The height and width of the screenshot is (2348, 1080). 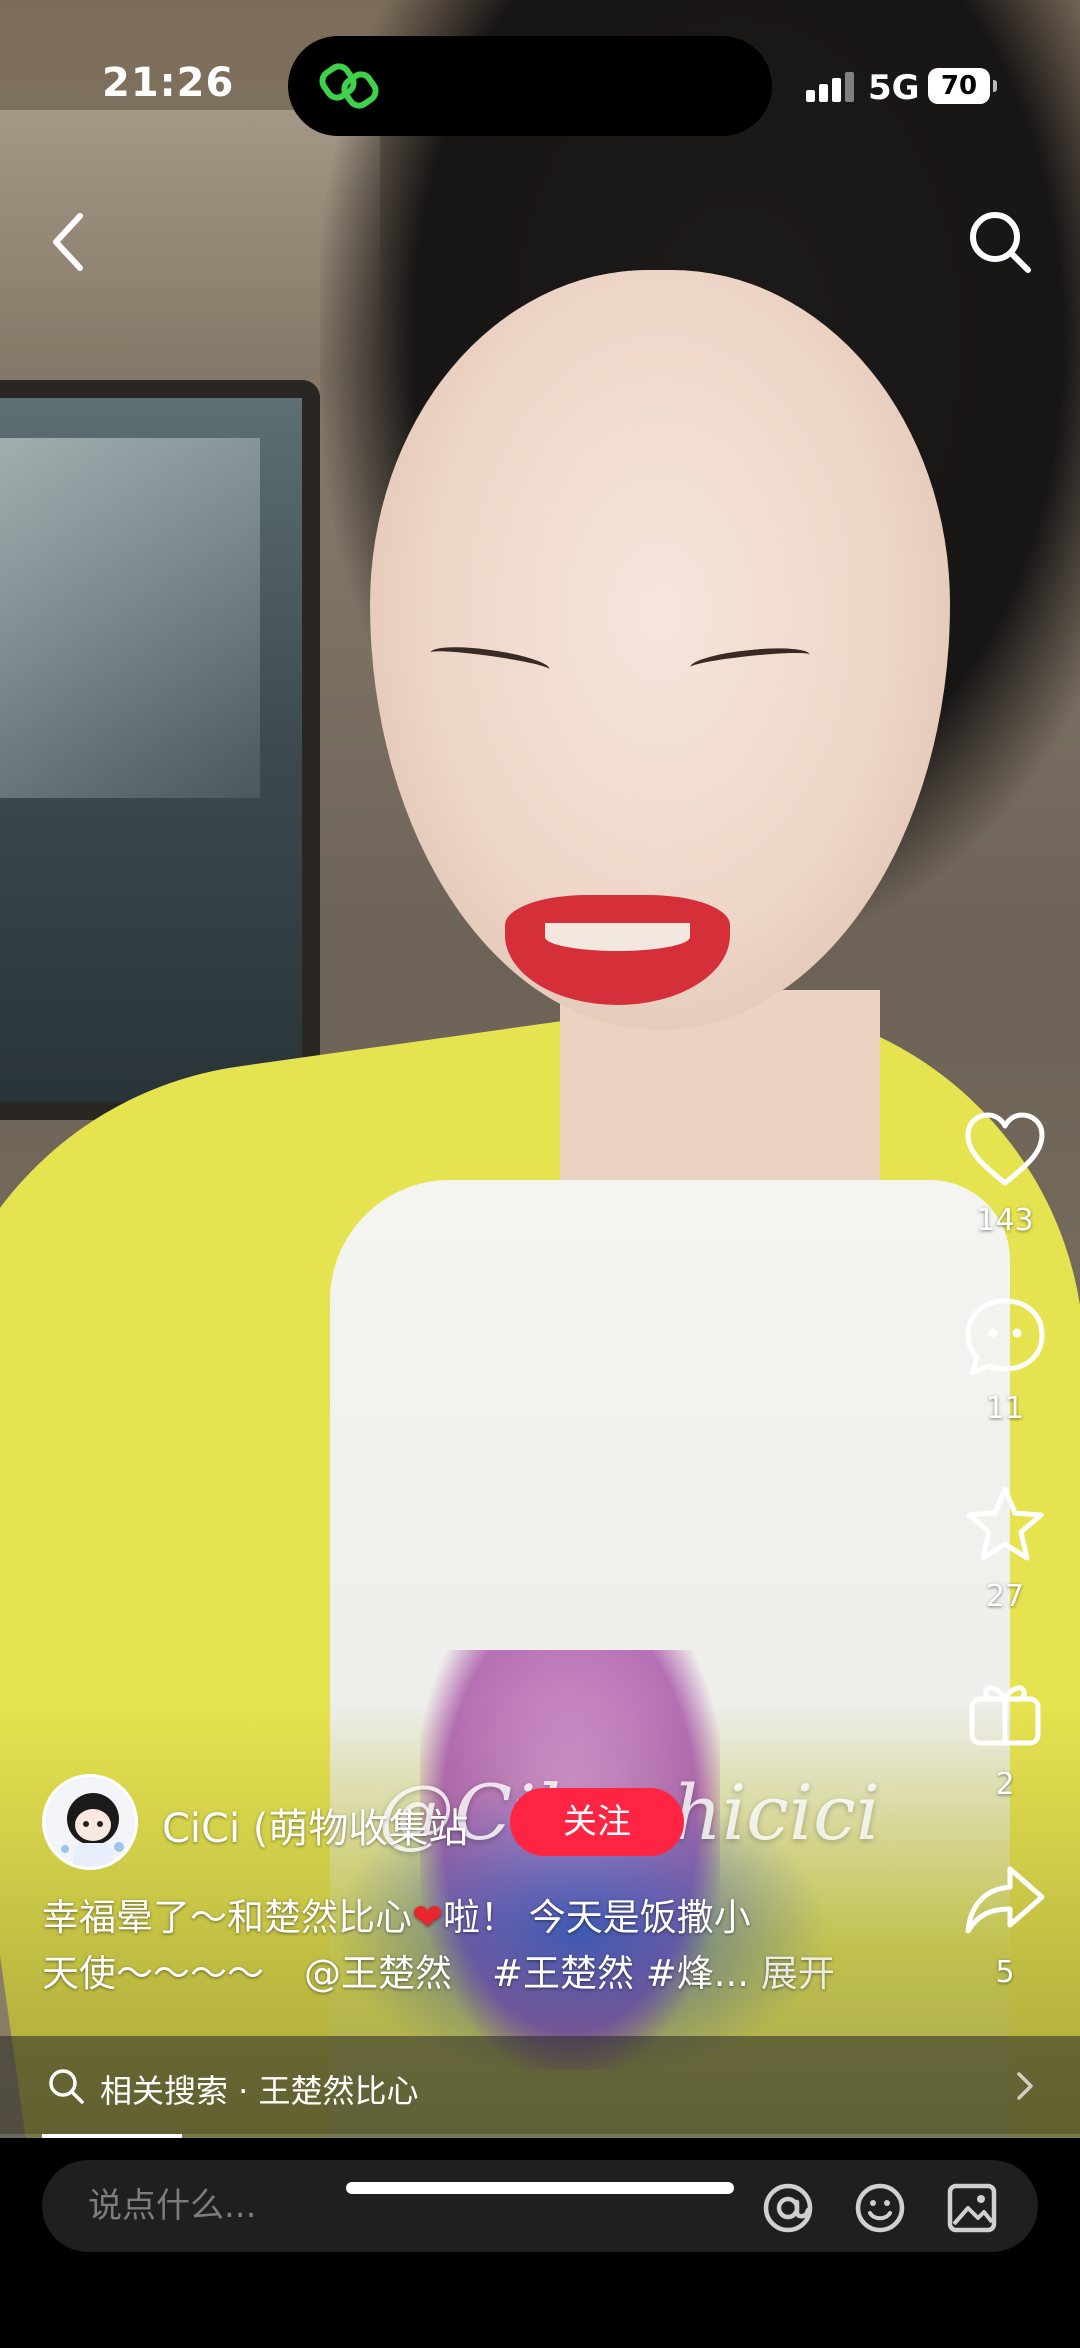 I want to click on author-name: CiCi (萌物收集站, so click(x=315, y=1825).